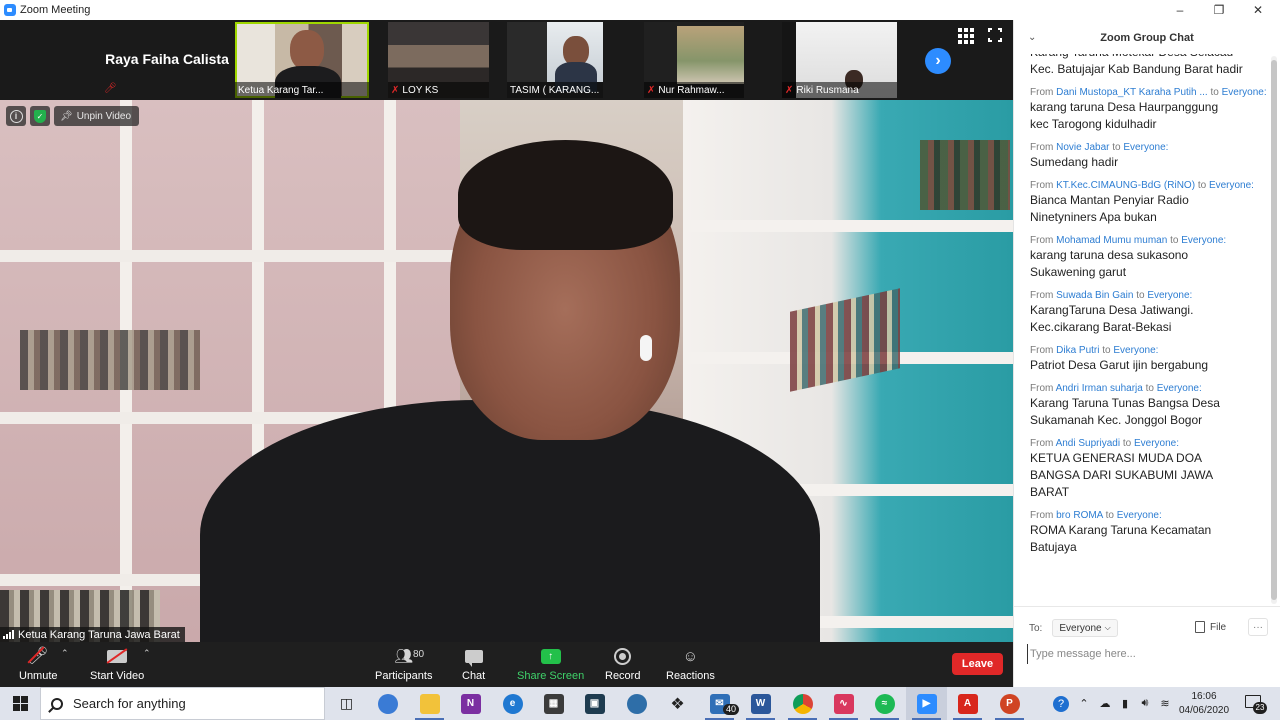 The height and width of the screenshot is (720, 1280). Describe the element at coordinates (1180, 10) in the screenshot. I see `minimize-button: –` at that location.